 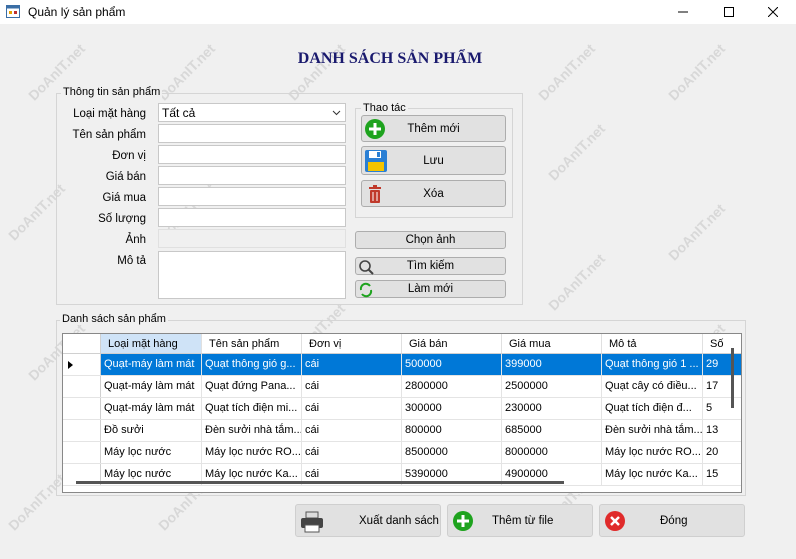 I want to click on close-button: Đóng, so click(x=672, y=520).